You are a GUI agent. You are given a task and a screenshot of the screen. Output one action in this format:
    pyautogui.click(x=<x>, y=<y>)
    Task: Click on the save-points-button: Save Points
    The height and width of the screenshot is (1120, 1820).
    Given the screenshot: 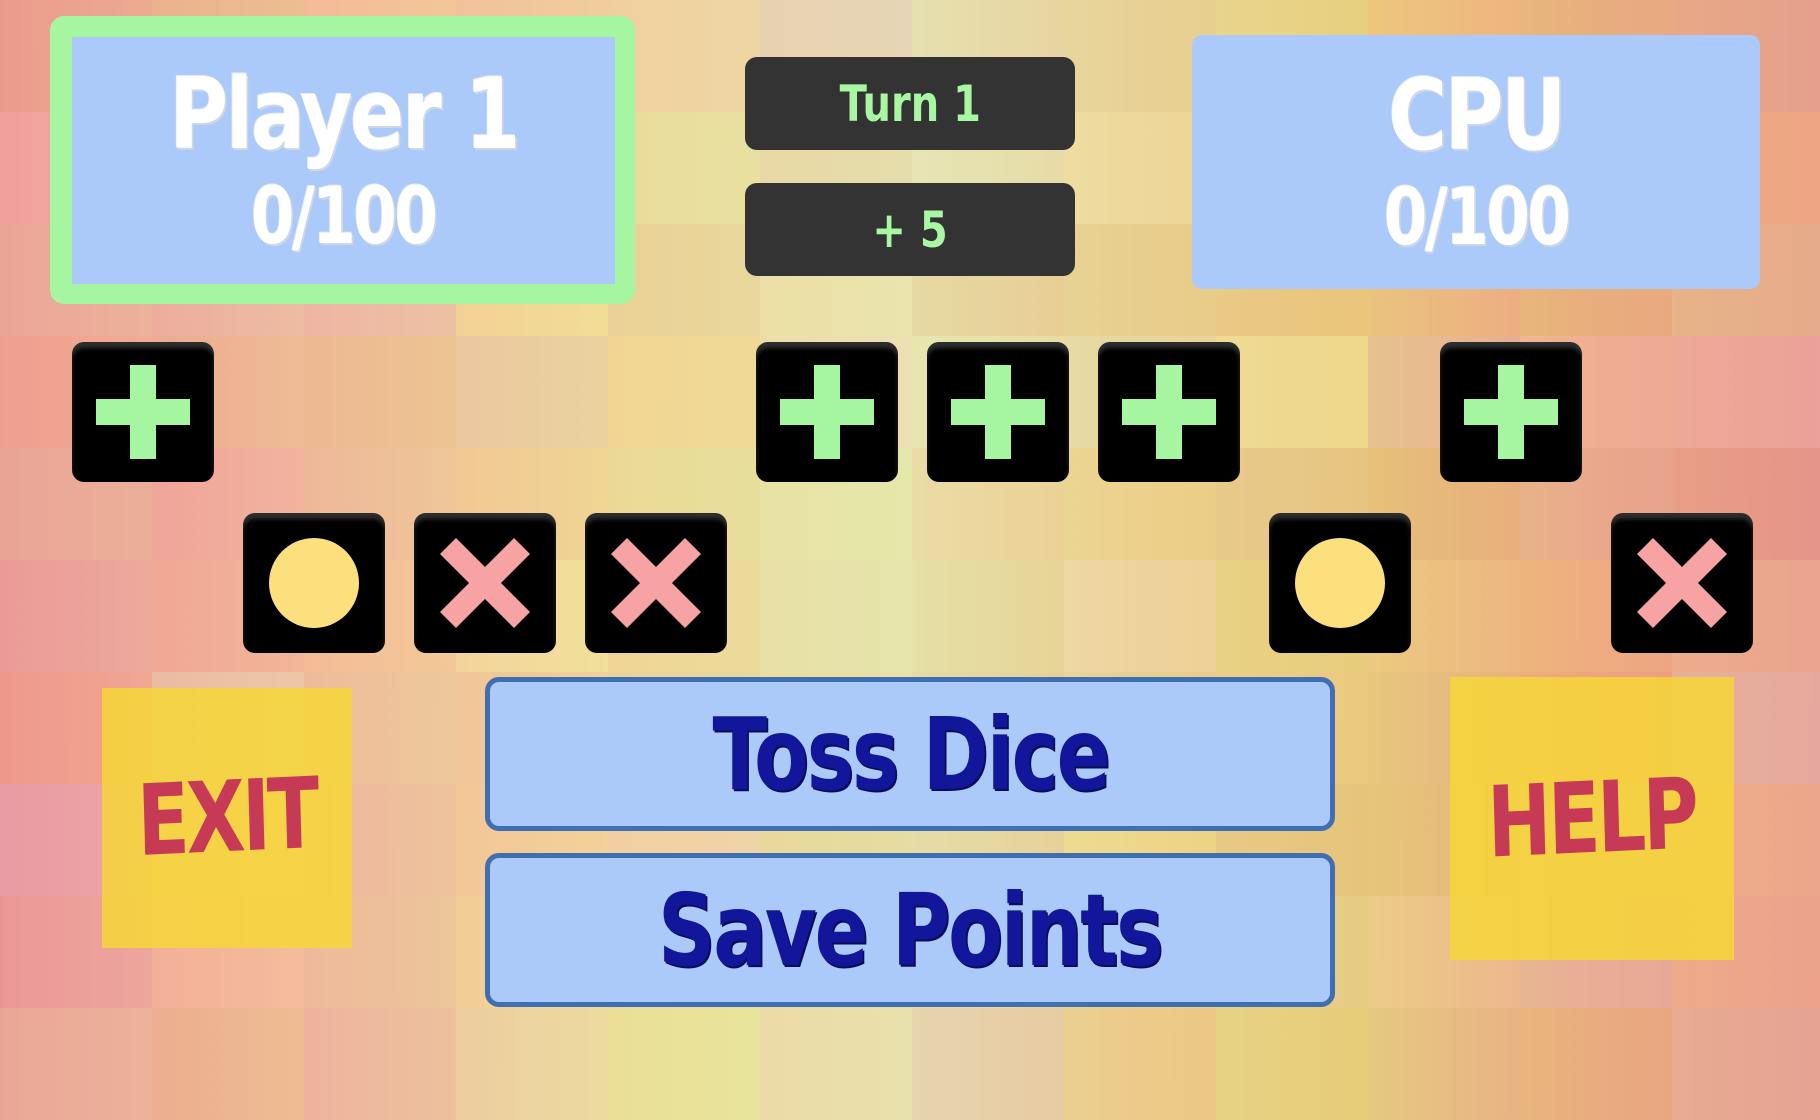 What is the action you would take?
    pyautogui.click(x=910, y=930)
    